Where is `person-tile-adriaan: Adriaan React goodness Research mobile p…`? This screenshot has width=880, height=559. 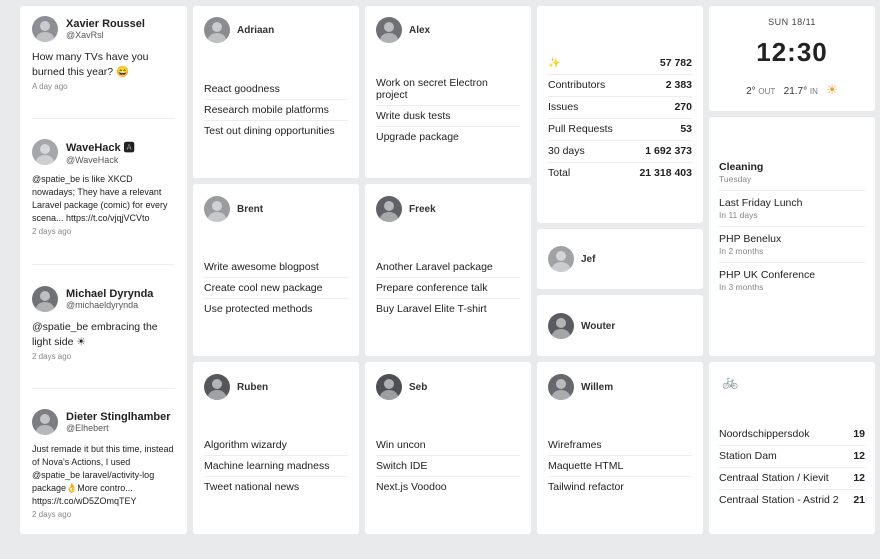
person-tile-adriaan: Adriaan React goodness Research mobile p… is located at coordinates (276, 92).